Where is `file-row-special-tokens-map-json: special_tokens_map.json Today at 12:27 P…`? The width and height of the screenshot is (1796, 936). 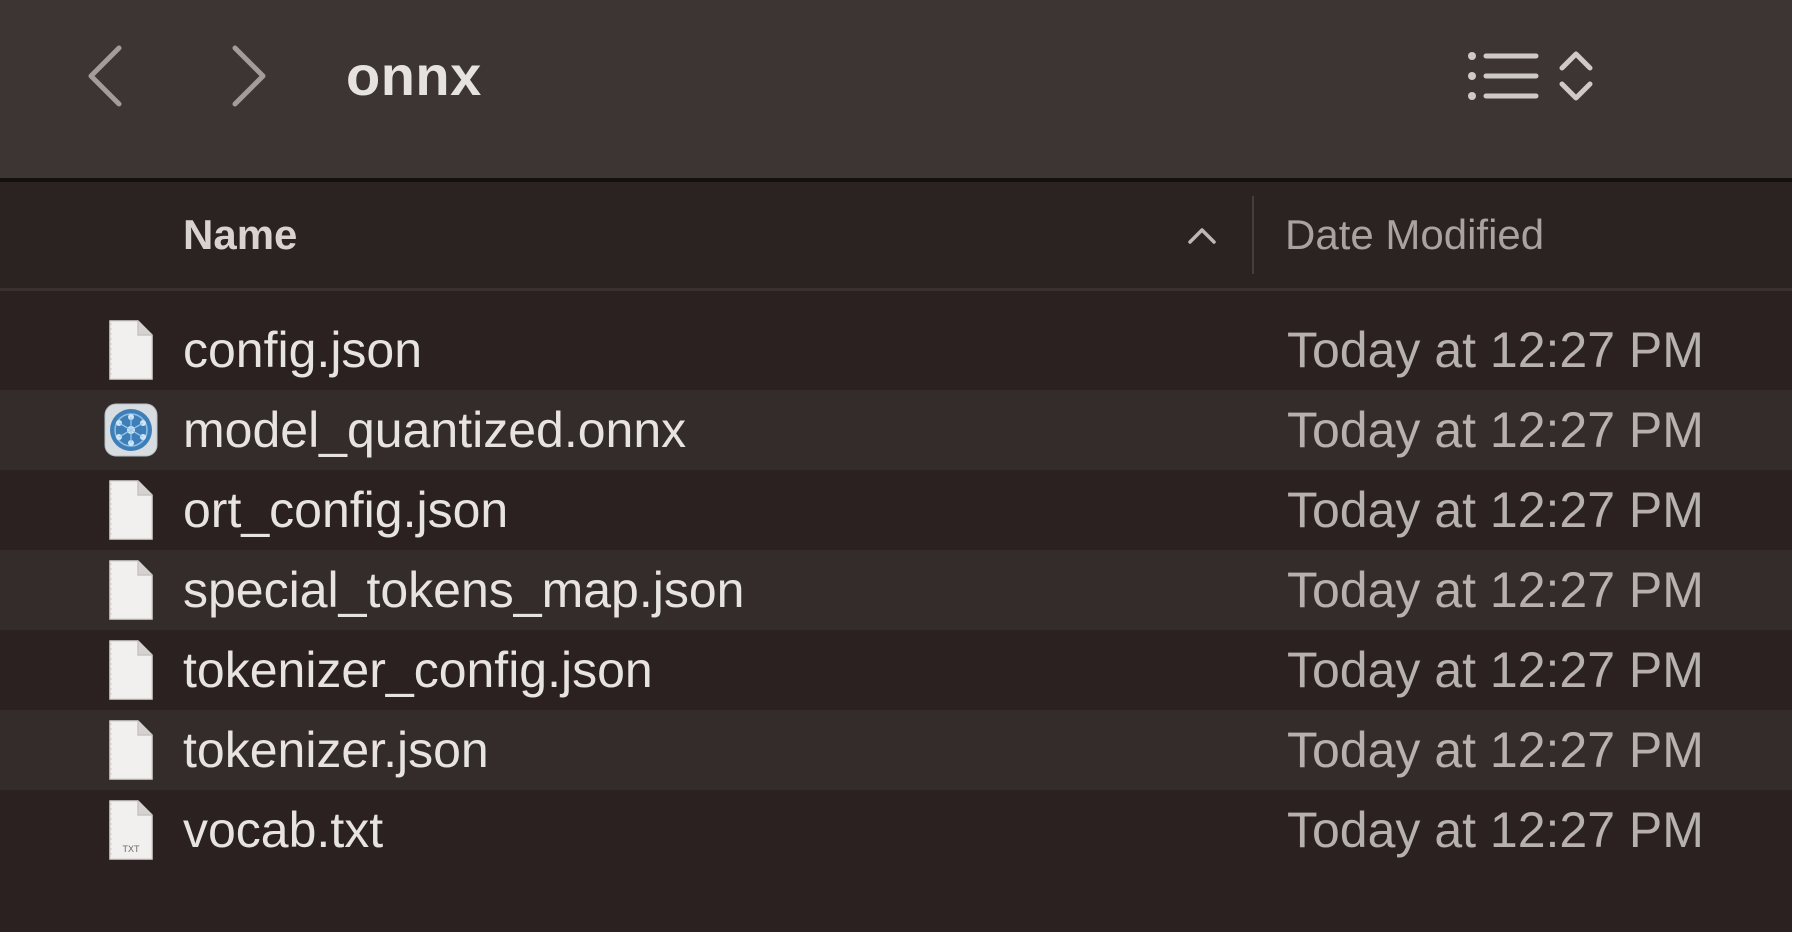
file-row-special-tokens-map-json: special_tokens_map.json Today at 12:27 P… is located at coordinates (896, 590).